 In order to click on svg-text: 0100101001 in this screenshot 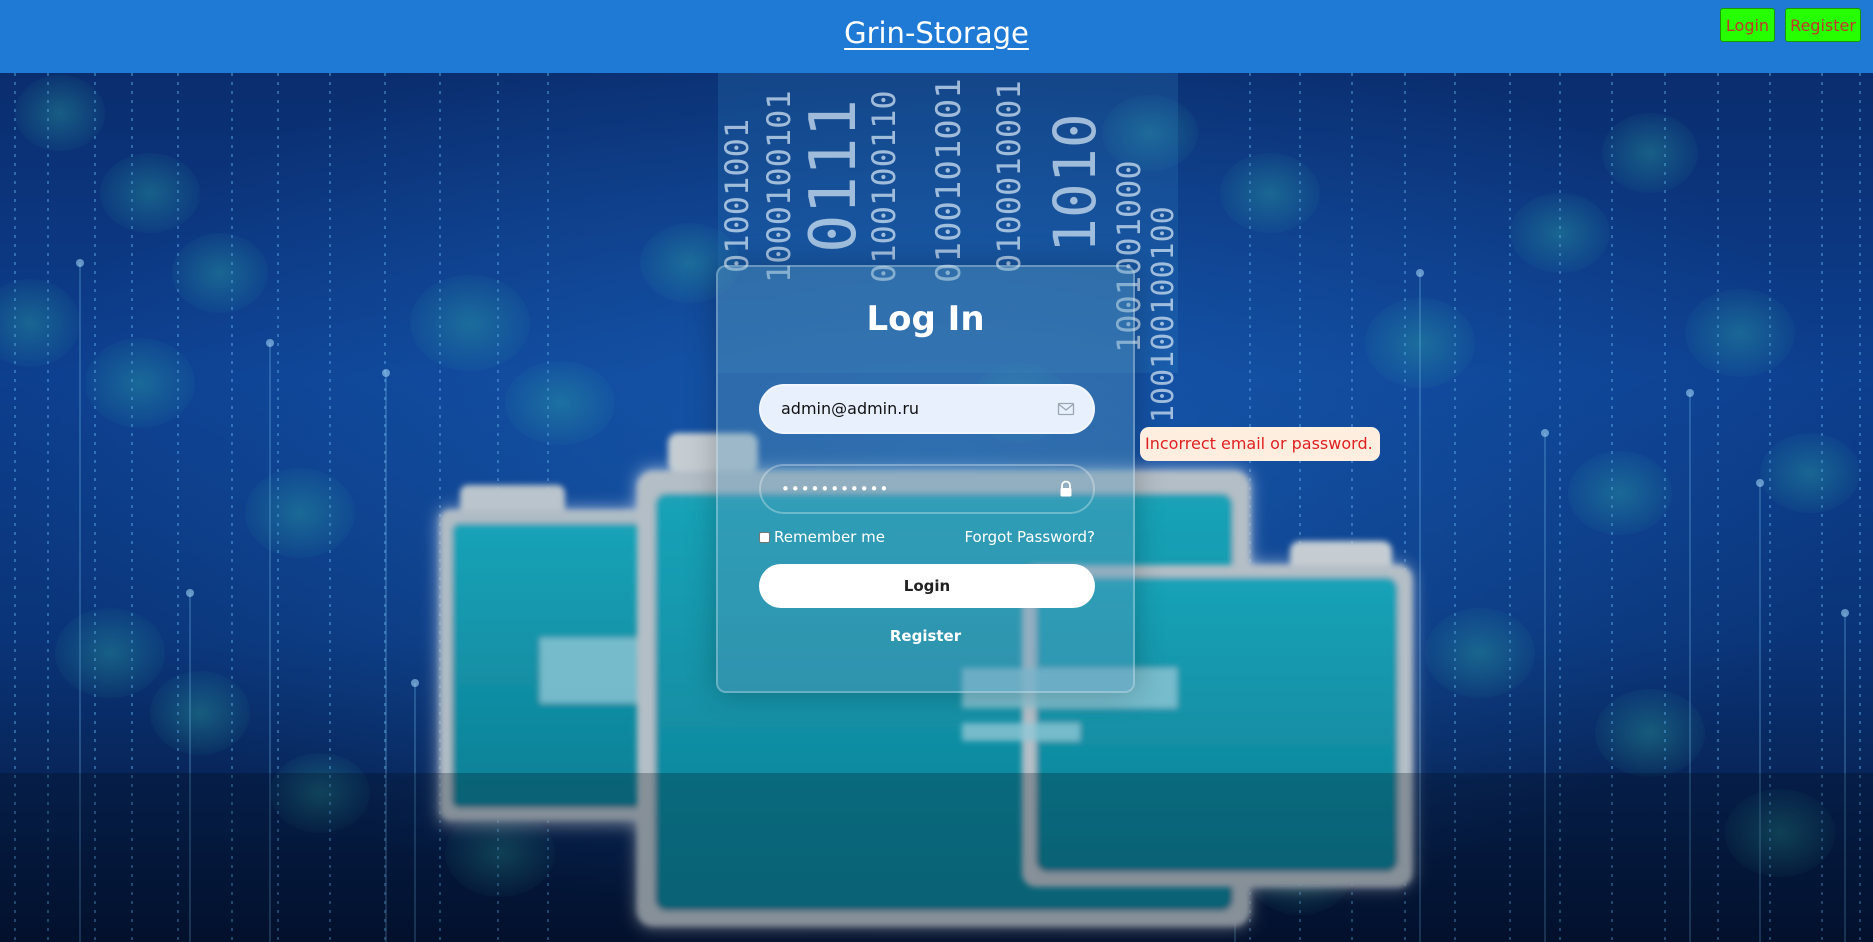, I will do `click(949, 180)`.